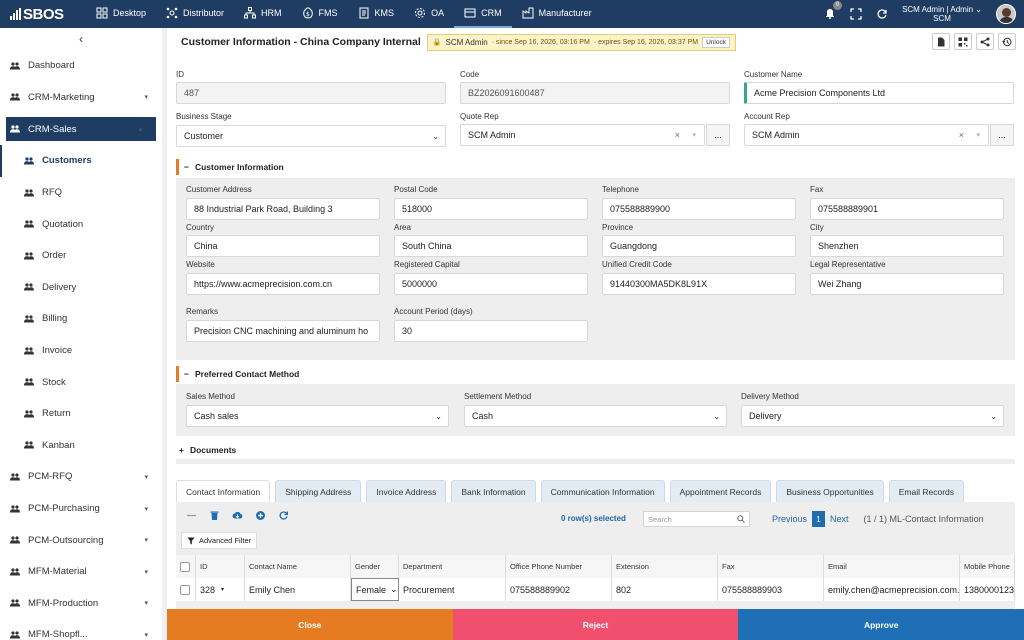  What do you see at coordinates (230, 167) in the screenshot?
I see `customer-info-section-header: − Customer Information` at bounding box center [230, 167].